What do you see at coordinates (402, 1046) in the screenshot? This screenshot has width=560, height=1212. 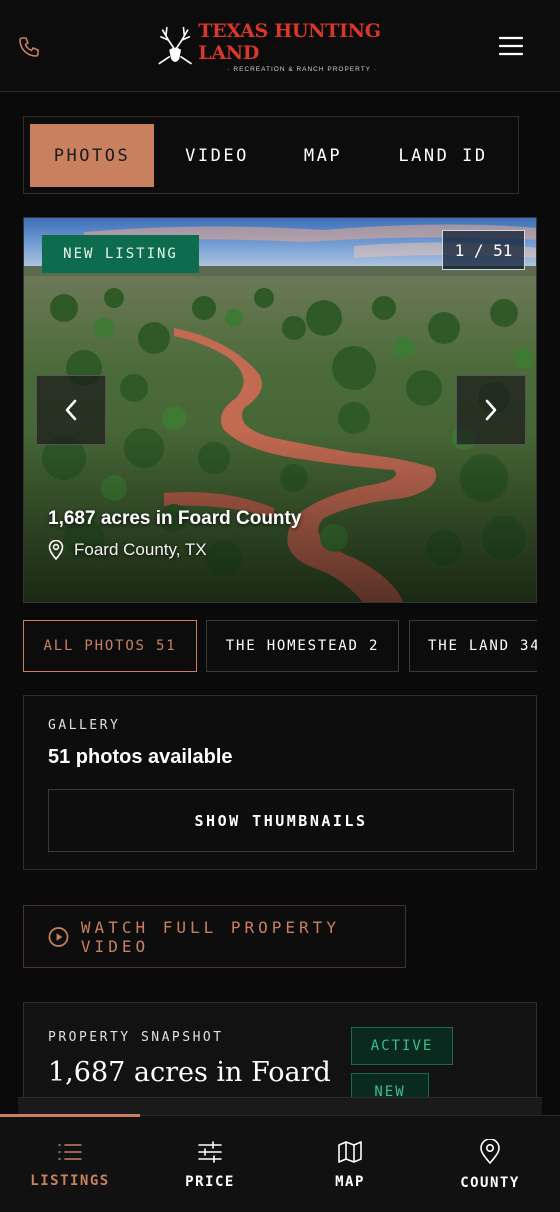 I see `status-badge-active: ACTIVE` at bounding box center [402, 1046].